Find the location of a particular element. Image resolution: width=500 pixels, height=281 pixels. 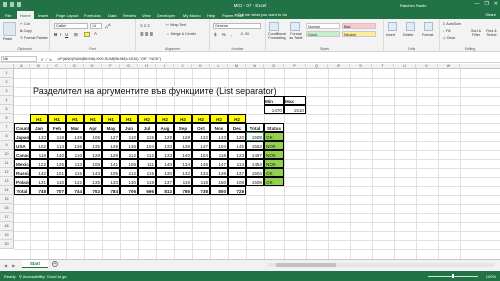

sort-filter-button: Sort & Filter is located at coordinates (476, 33).